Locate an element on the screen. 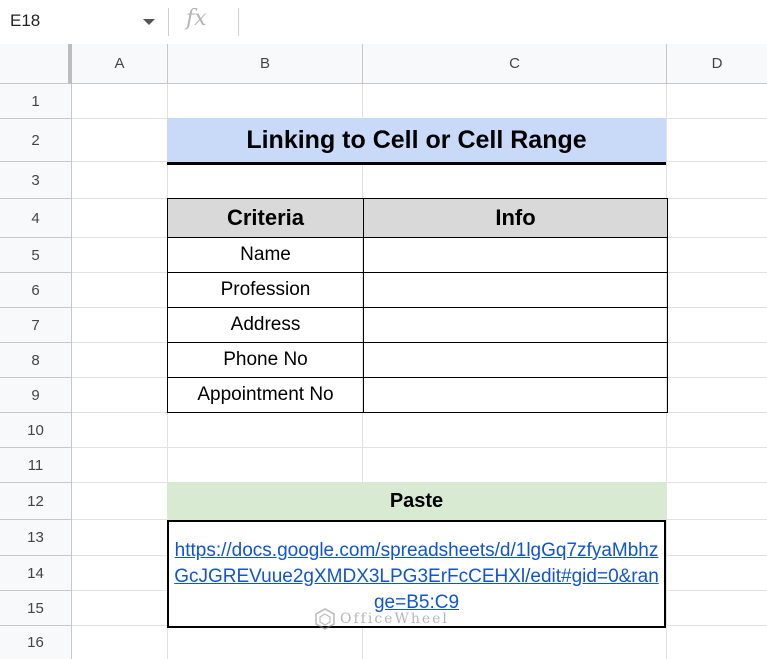  formula-bar: E18 fx is located at coordinates (383, 22).